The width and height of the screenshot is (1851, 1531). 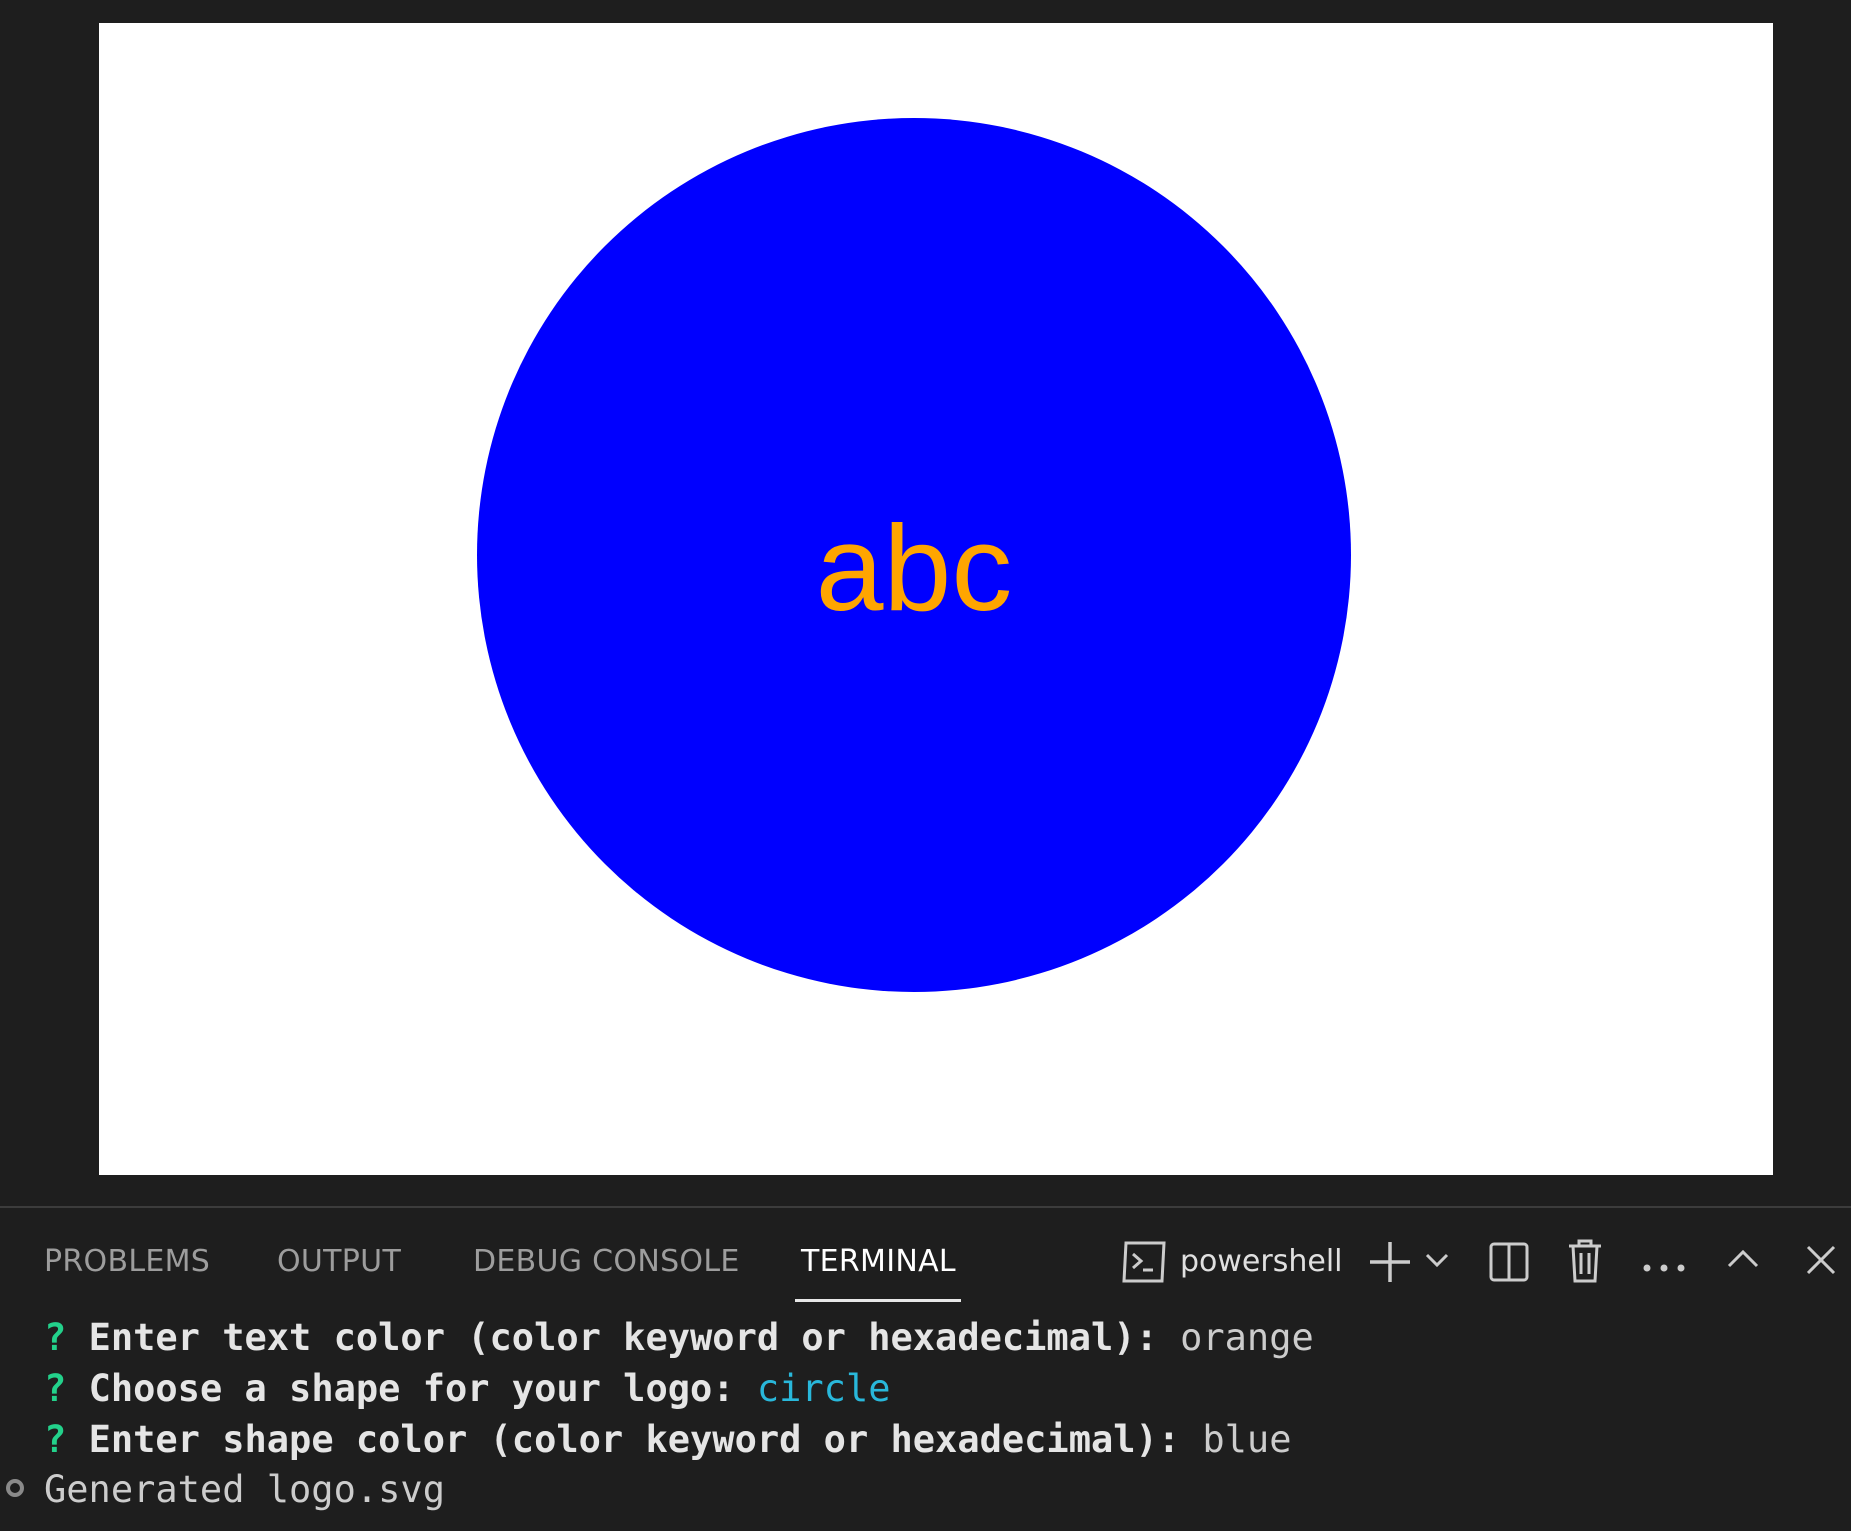 I want to click on plus-icon, so click(x=1390, y=1264).